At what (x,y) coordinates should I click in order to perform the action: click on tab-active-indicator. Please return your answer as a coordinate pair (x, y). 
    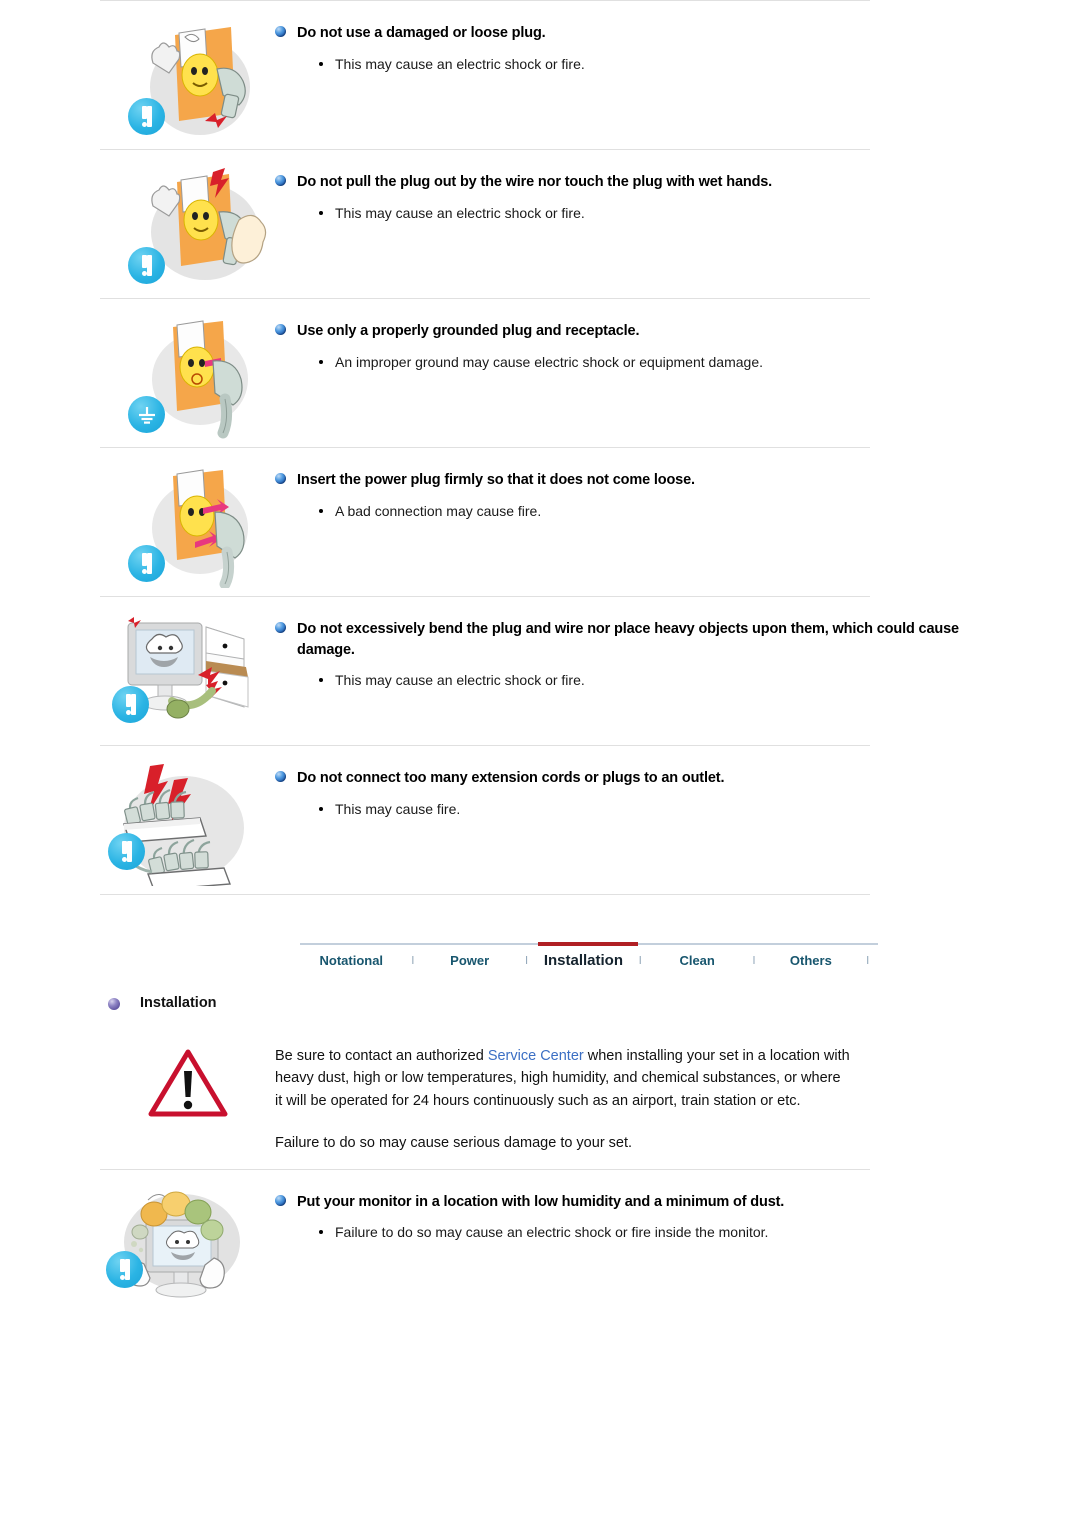
    Looking at the image, I should click on (588, 944).